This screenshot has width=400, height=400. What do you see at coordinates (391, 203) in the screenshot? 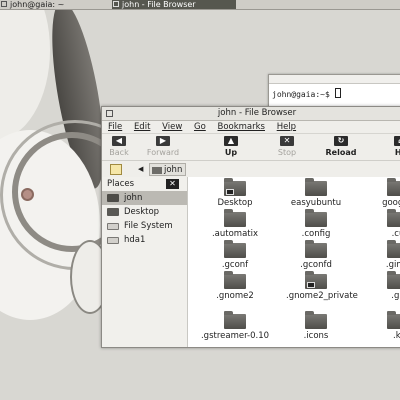
I see `file-name: google-` at bounding box center [391, 203].